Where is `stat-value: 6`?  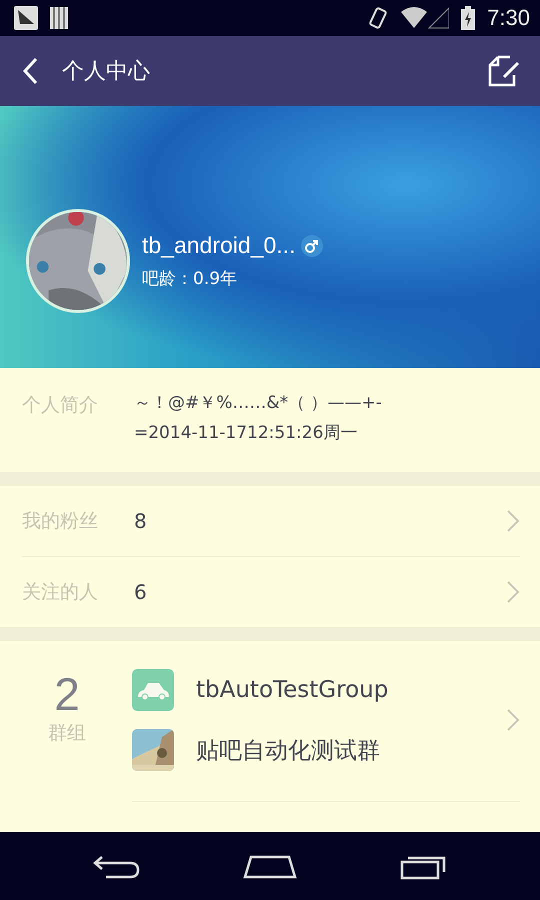 stat-value: 6 is located at coordinates (141, 592).